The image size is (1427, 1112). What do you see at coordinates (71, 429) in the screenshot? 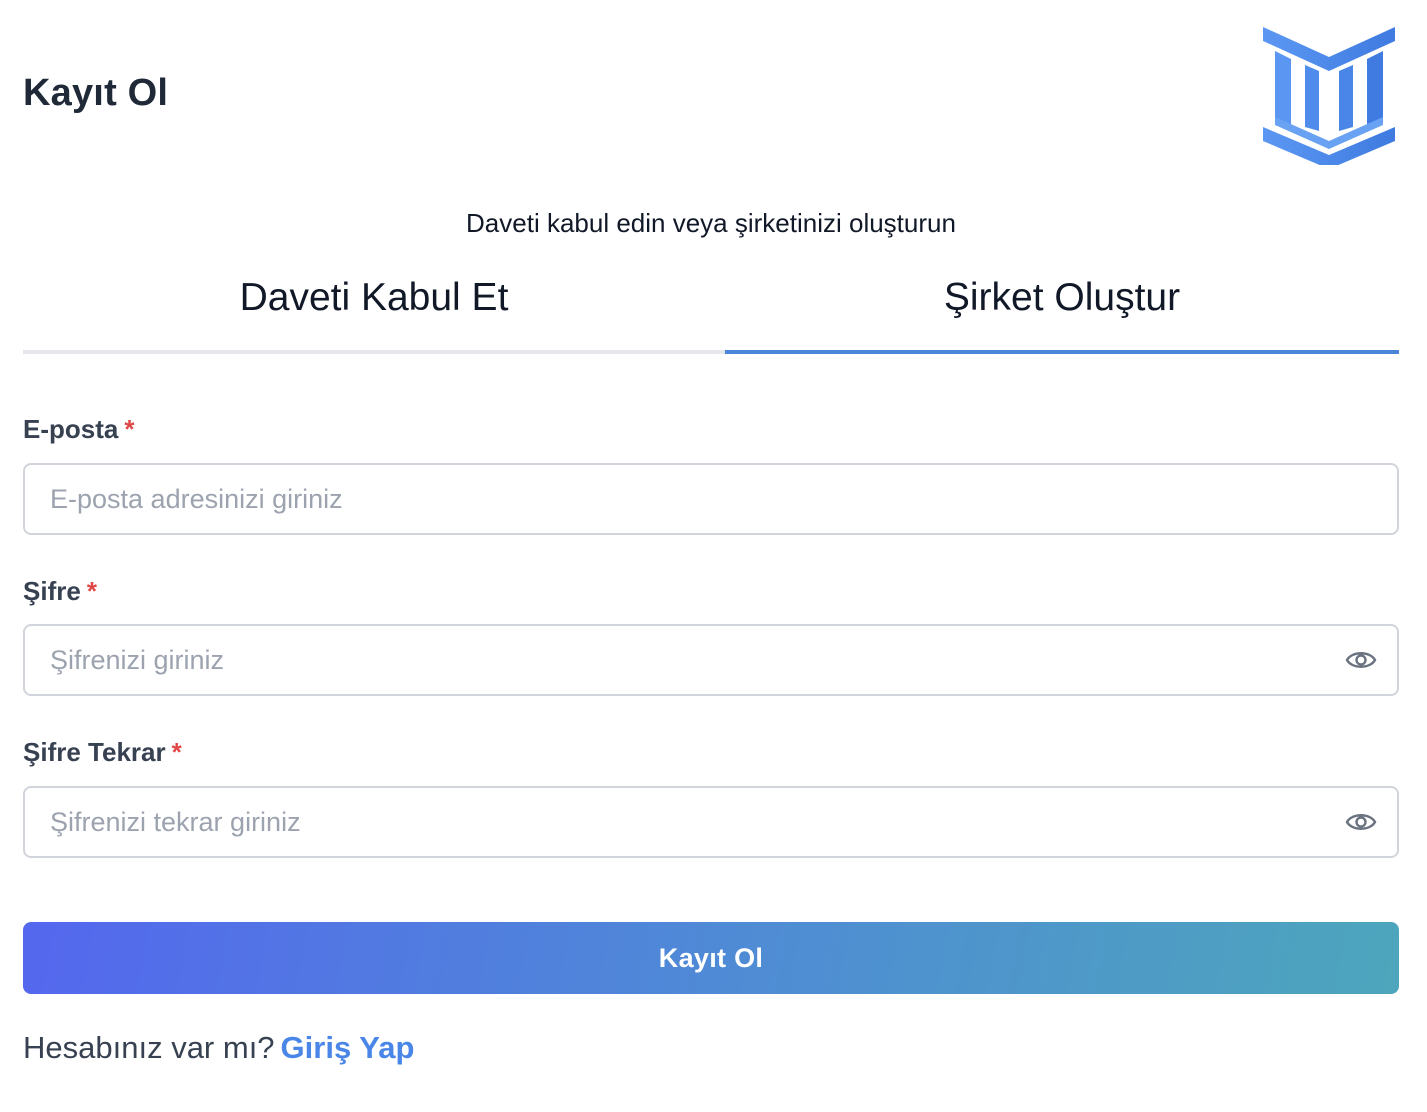
I see `email-label-text: E-posta` at bounding box center [71, 429].